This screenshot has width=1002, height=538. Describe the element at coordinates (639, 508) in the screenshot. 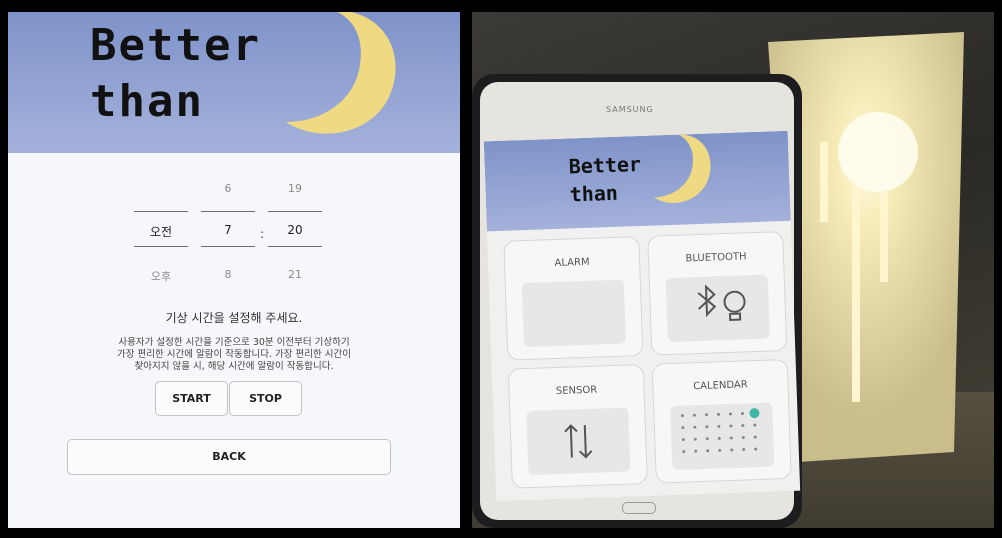

I see `tablet-home-button` at that location.